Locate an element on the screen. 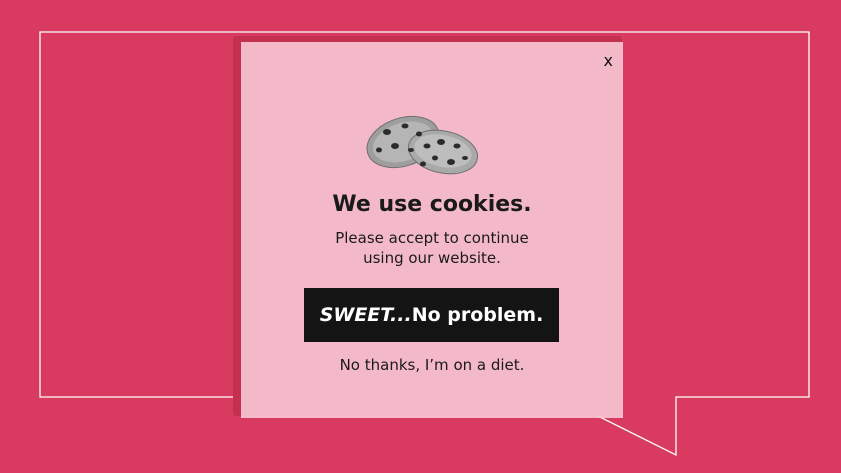 This screenshot has height=473, width=841. dialog-title: We use cookies. is located at coordinates (432, 204).